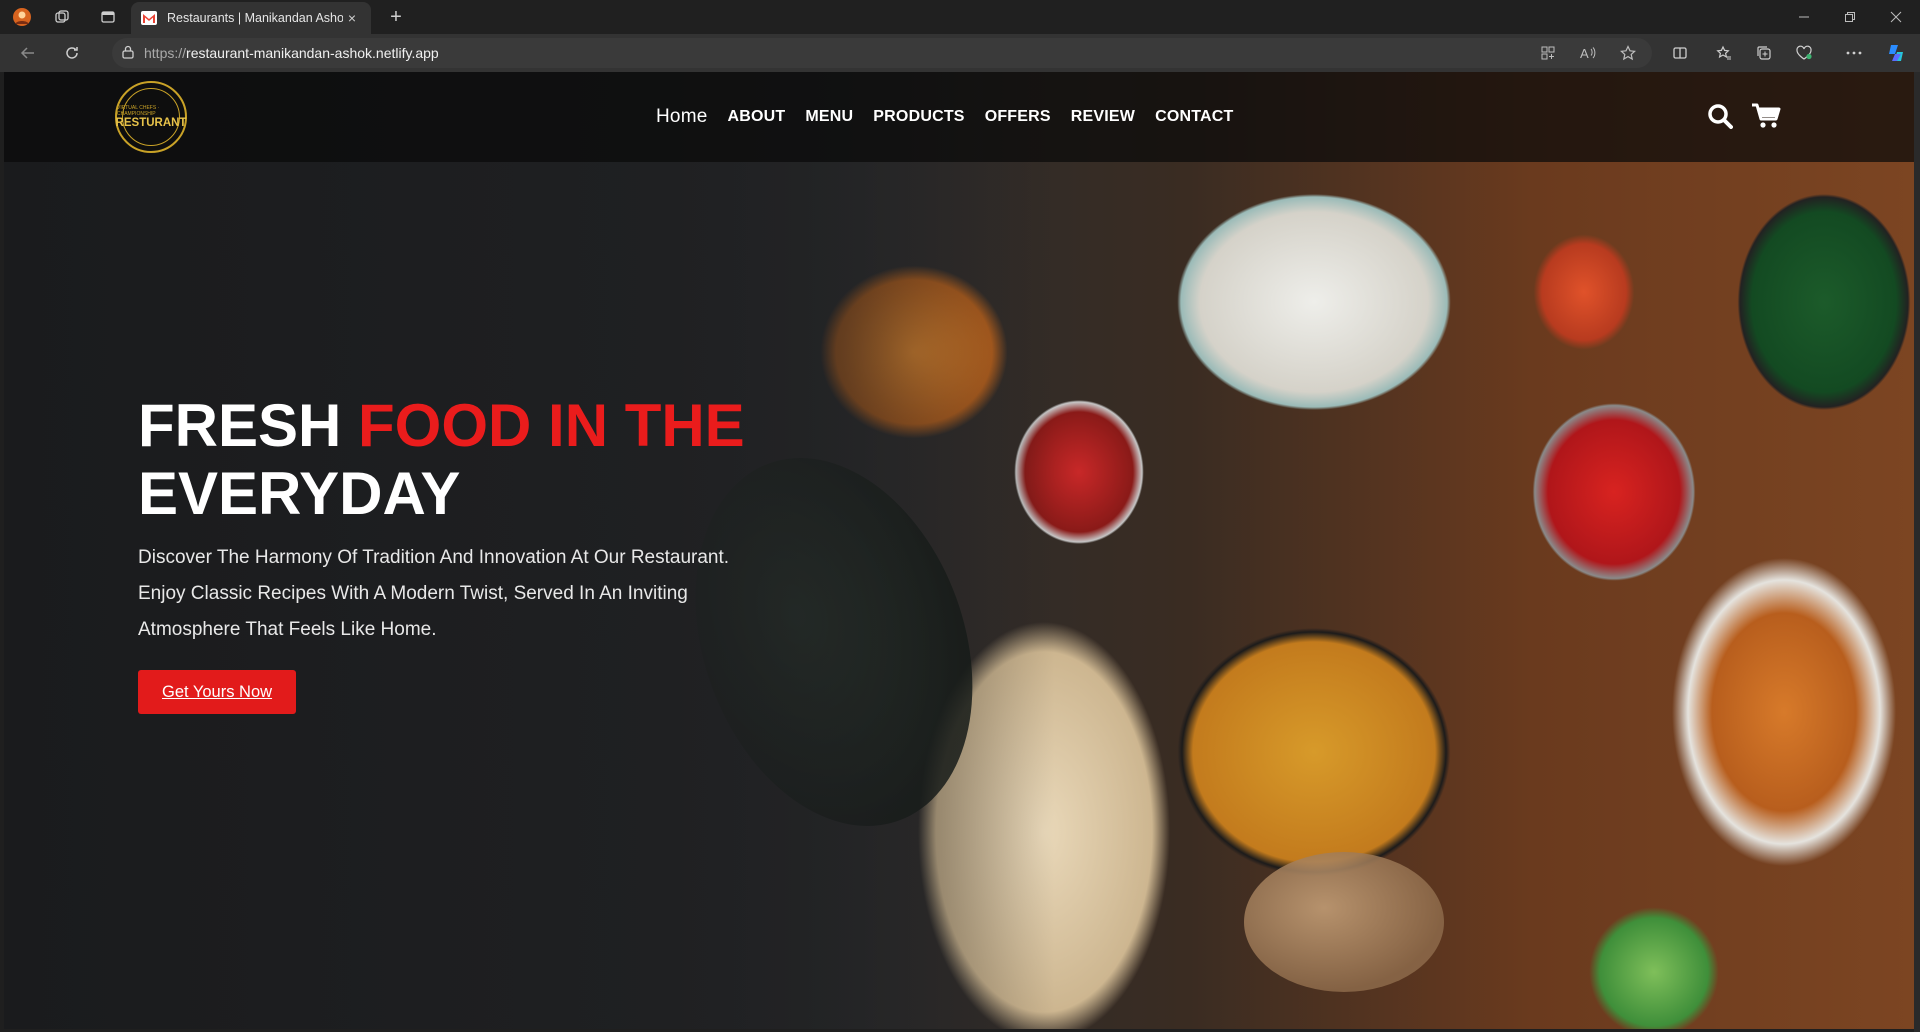 This screenshot has height=1032, width=1920. I want to click on workspaces-icon, so click(62, 17).